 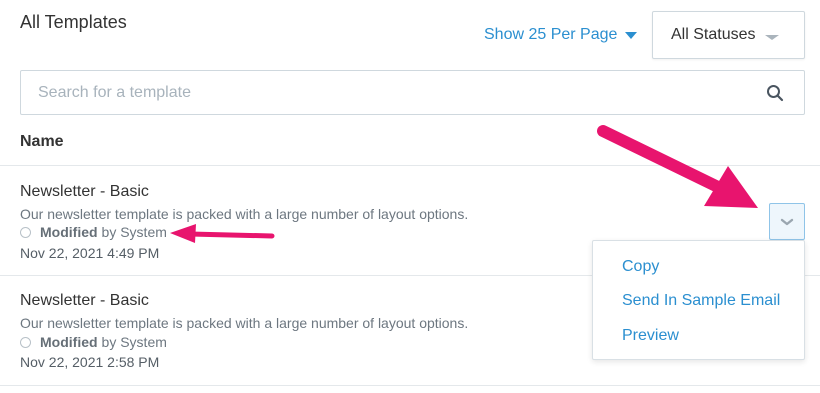 I want to click on menu-item-copy: Copy, so click(x=640, y=267).